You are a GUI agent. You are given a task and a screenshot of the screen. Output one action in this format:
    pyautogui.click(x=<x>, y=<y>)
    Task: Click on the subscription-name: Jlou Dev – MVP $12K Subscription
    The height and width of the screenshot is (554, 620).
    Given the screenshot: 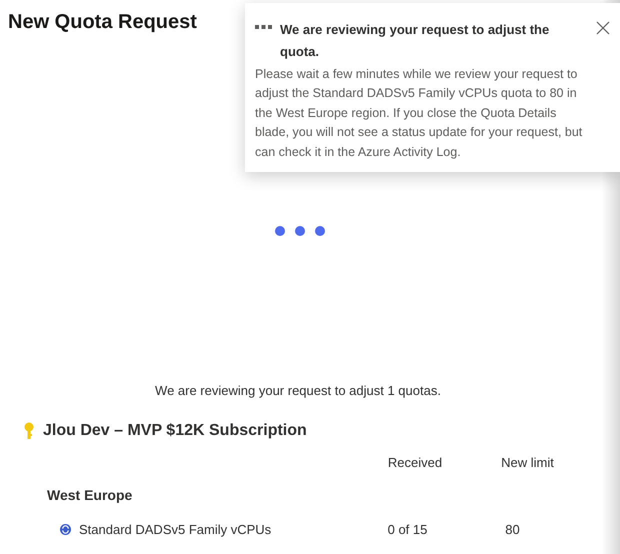 What is the action you would take?
    pyautogui.click(x=175, y=430)
    